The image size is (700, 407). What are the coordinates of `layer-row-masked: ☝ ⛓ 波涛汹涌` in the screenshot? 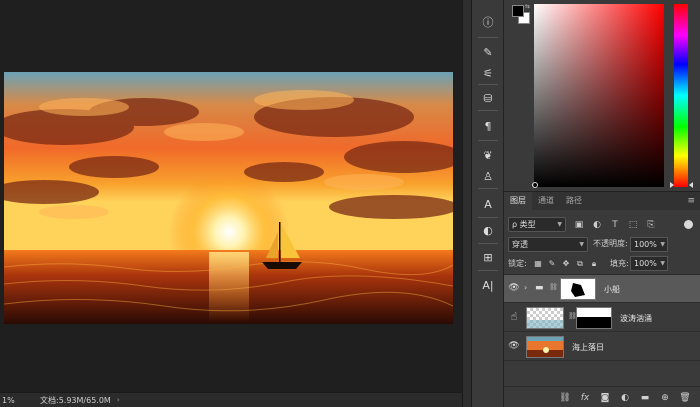 It's located at (602, 318).